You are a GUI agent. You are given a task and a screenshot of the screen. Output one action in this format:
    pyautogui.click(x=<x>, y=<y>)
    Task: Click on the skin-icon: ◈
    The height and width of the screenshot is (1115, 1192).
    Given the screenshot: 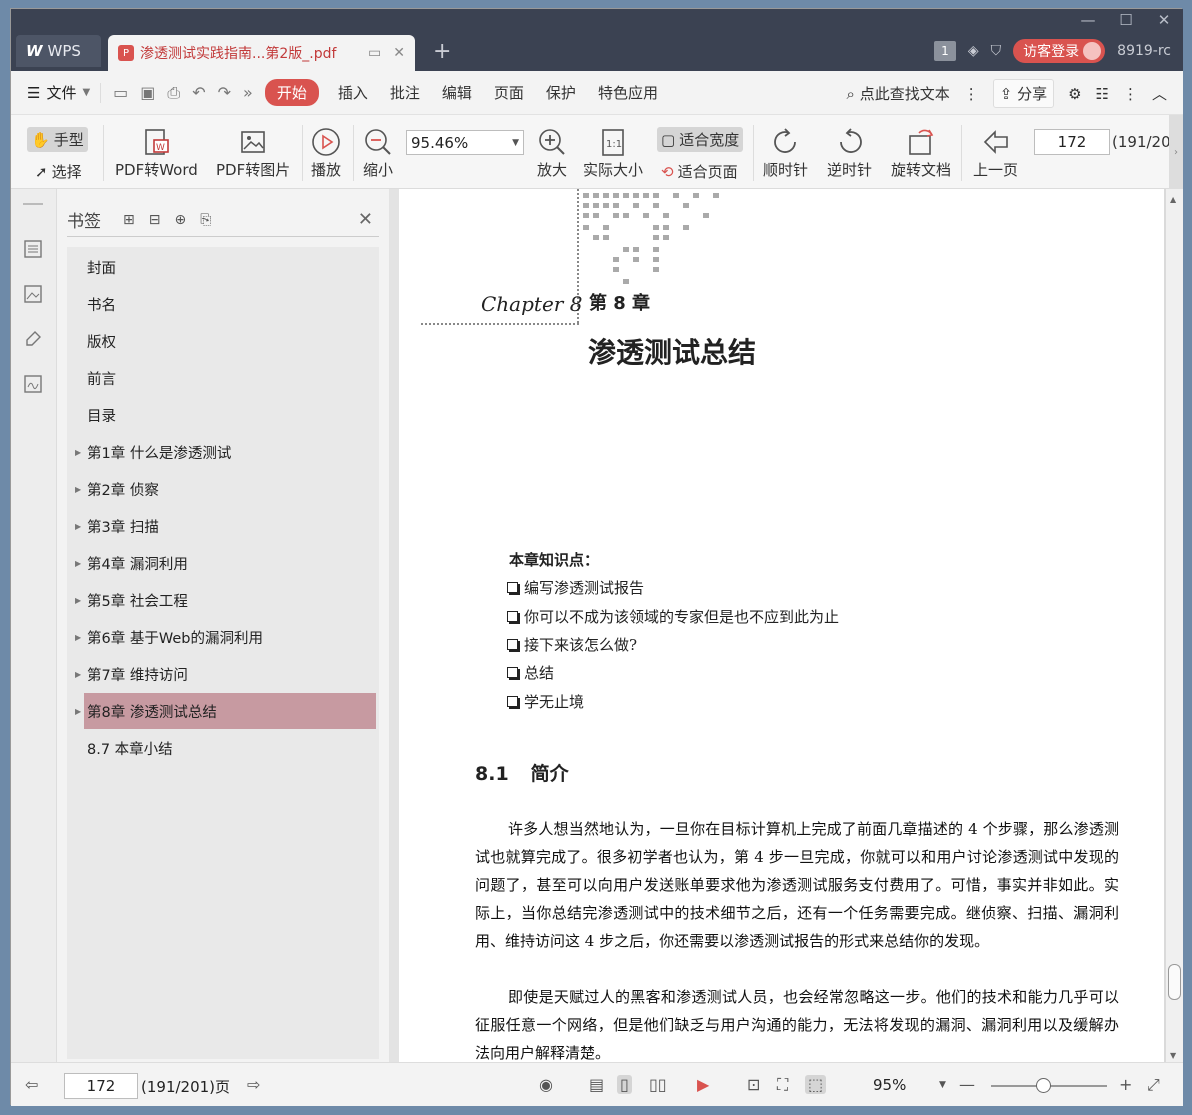 What is the action you would take?
    pyautogui.click(x=973, y=51)
    